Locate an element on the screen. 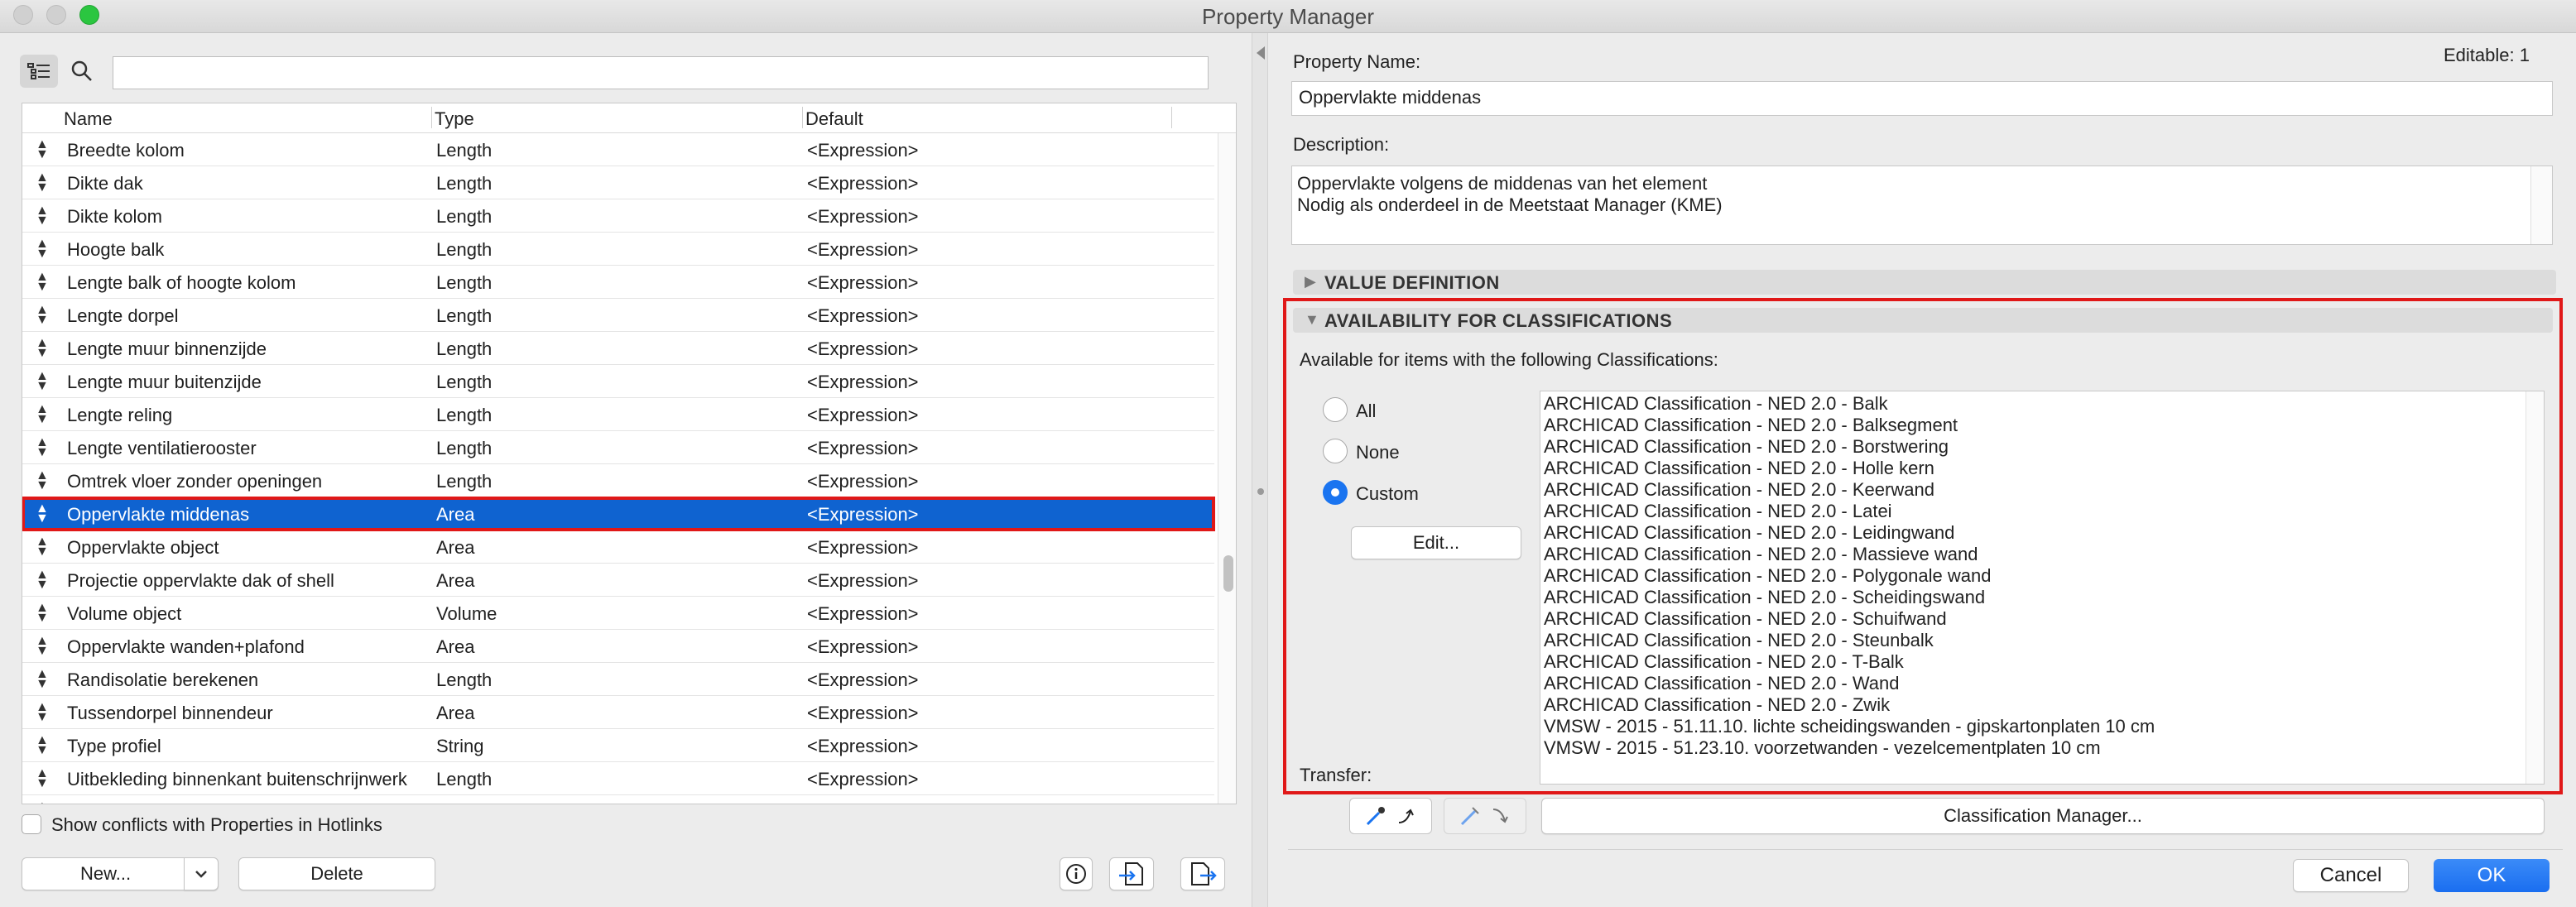 This screenshot has height=907, width=2576. tree-view-toggle is located at coordinates (39, 72).